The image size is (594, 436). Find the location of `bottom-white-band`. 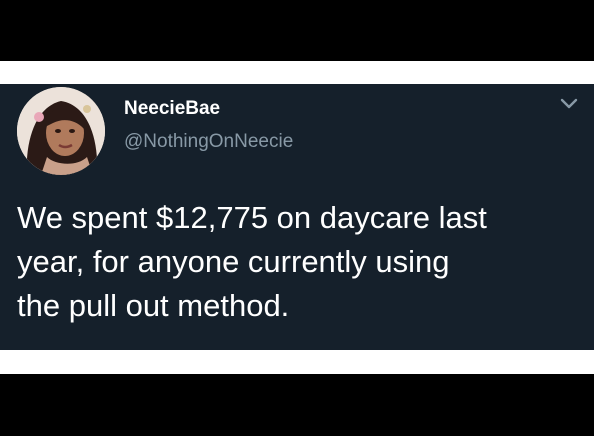

bottom-white-band is located at coordinates (297, 362).